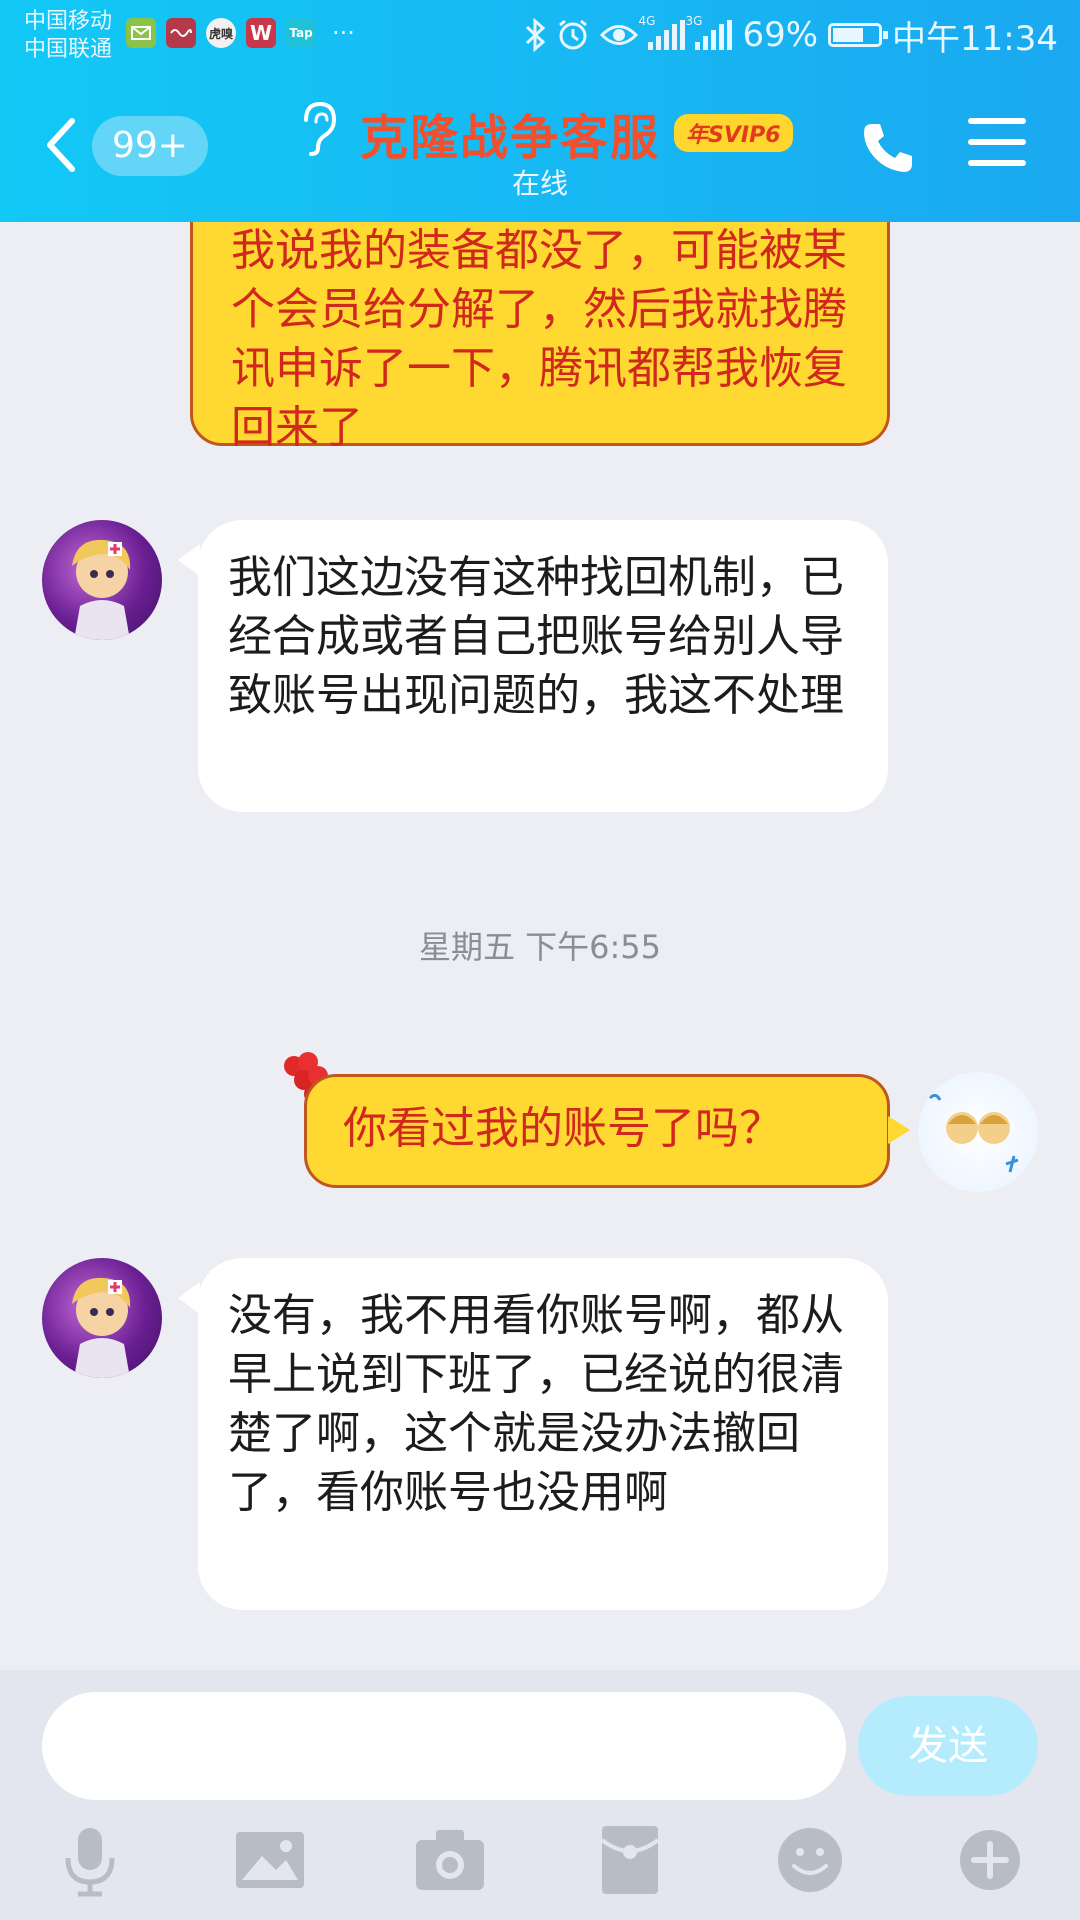  Describe the element at coordinates (848, 35) in the screenshot. I see `battery-fill` at that location.